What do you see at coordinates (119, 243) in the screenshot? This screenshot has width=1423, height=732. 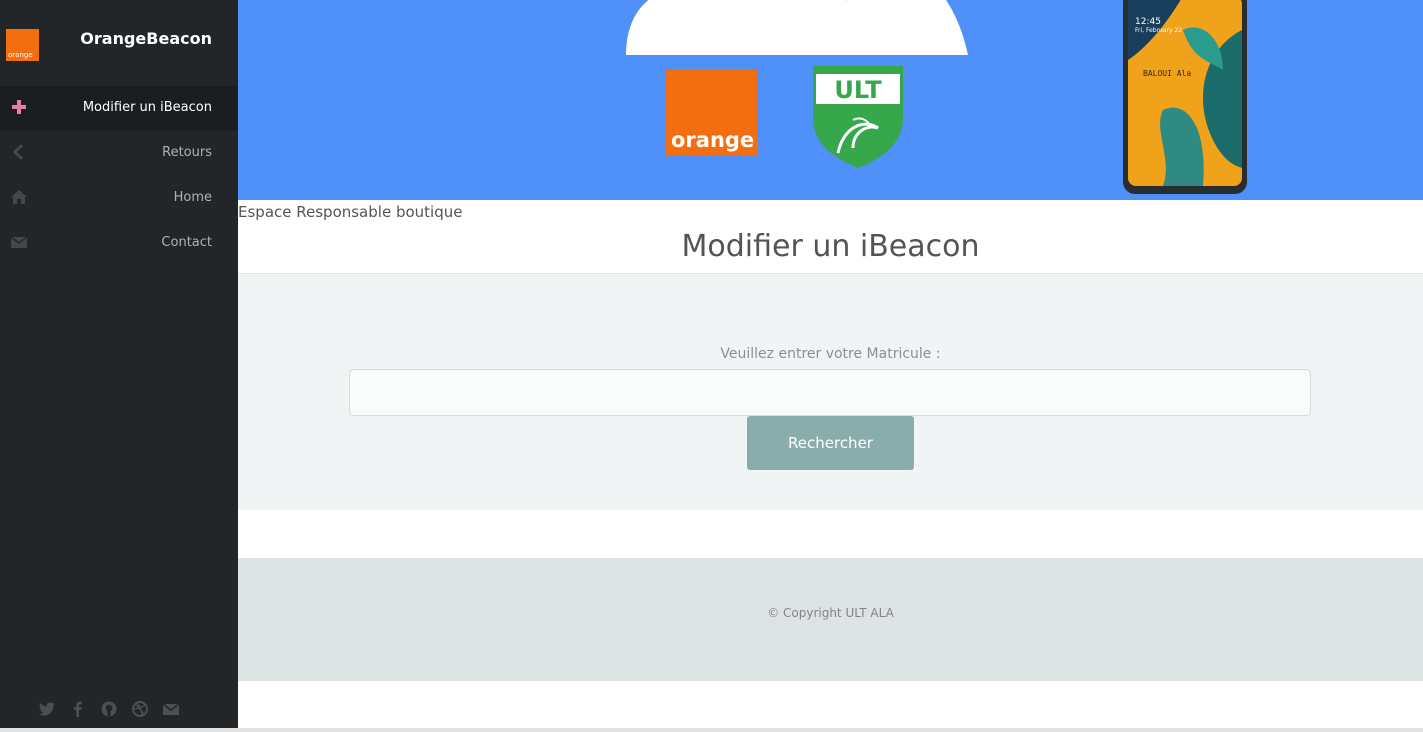 I see `sidebar-item-contact: Contact` at bounding box center [119, 243].